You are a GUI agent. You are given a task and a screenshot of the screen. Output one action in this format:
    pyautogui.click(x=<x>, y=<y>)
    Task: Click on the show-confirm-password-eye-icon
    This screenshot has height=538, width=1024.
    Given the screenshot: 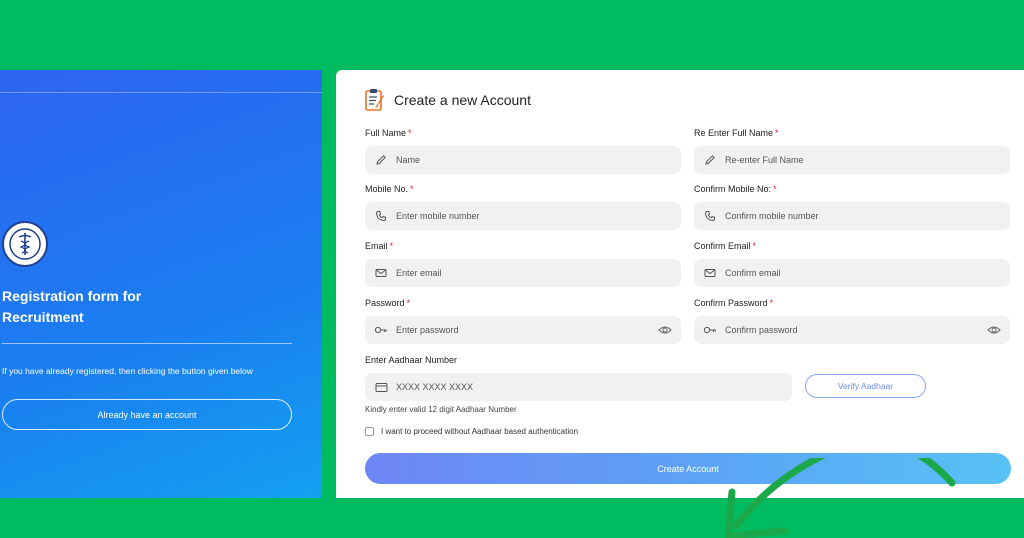 What is the action you would take?
    pyautogui.click(x=994, y=332)
    